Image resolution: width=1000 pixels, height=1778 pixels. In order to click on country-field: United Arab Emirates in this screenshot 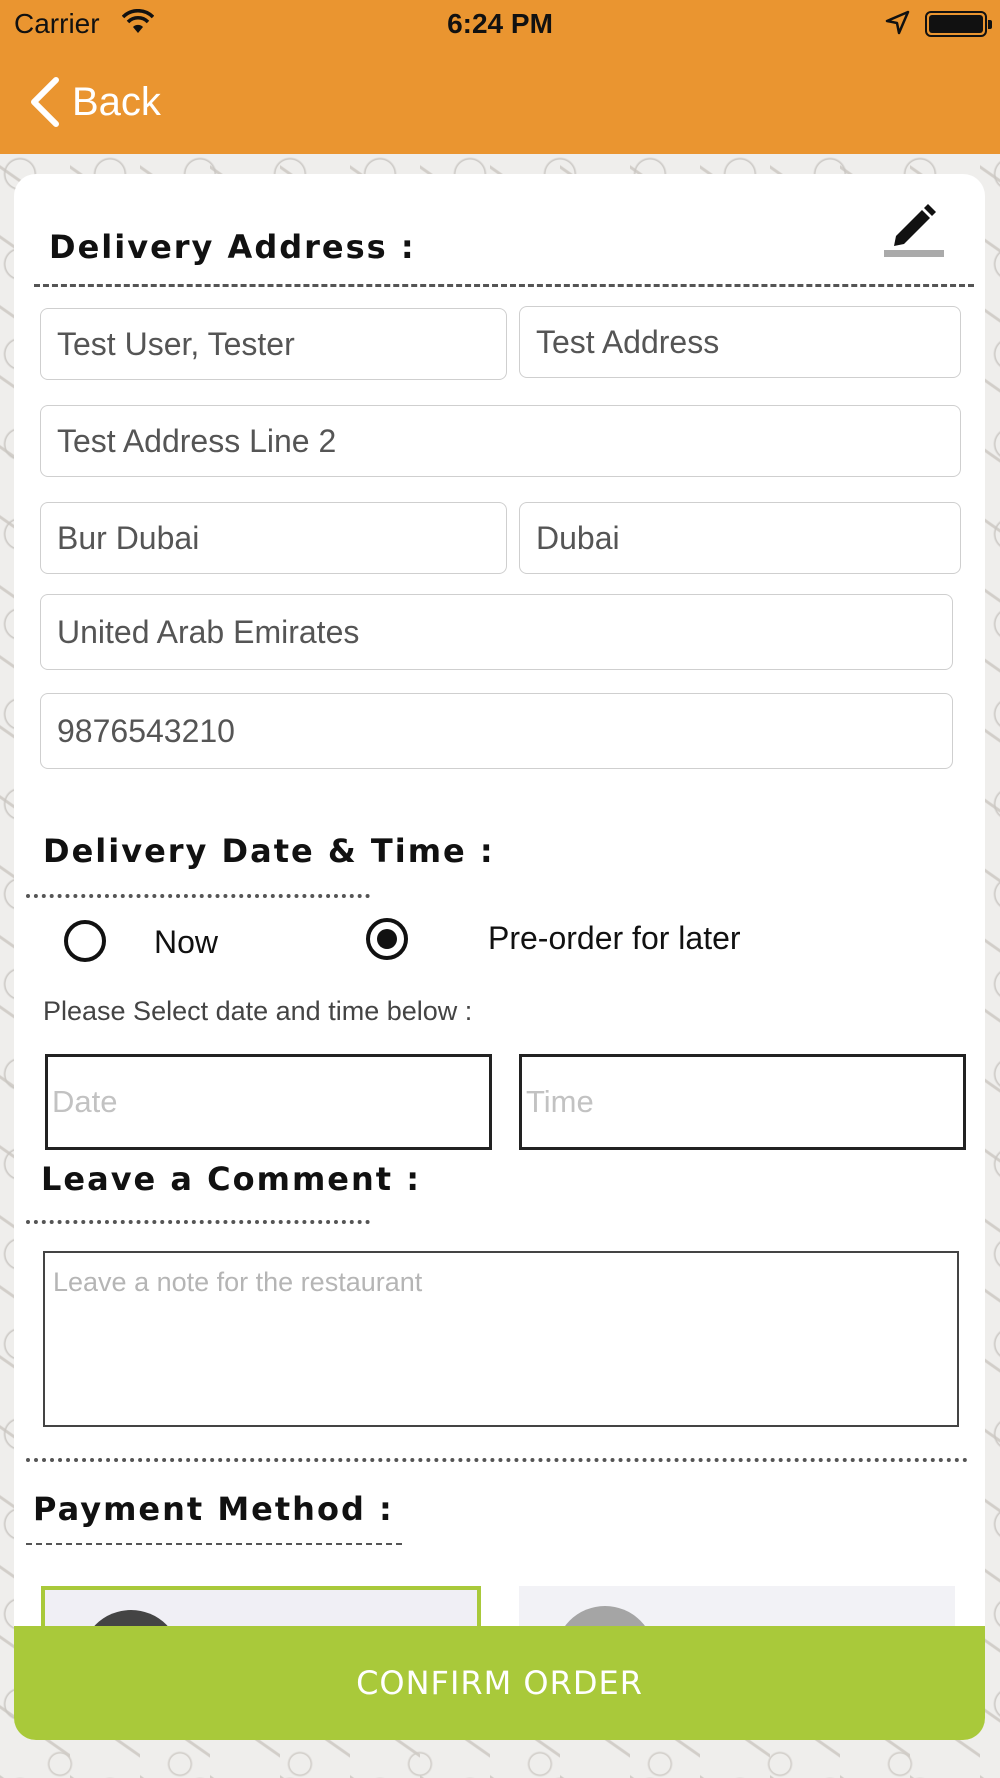, I will do `click(496, 632)`.